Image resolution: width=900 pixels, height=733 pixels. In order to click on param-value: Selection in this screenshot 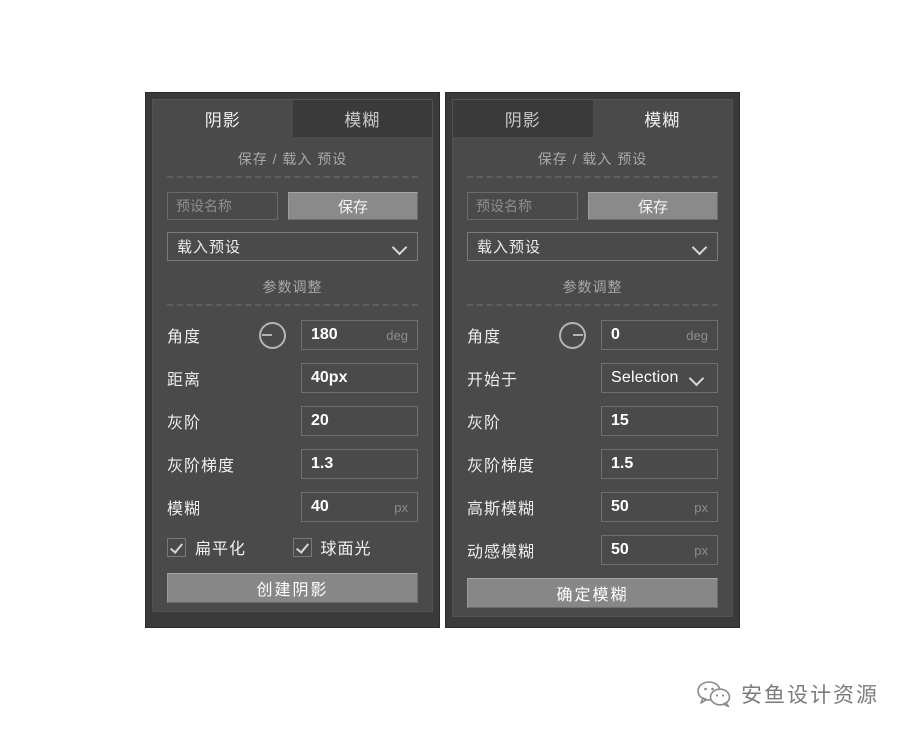, I will do `click(645, 377)`.